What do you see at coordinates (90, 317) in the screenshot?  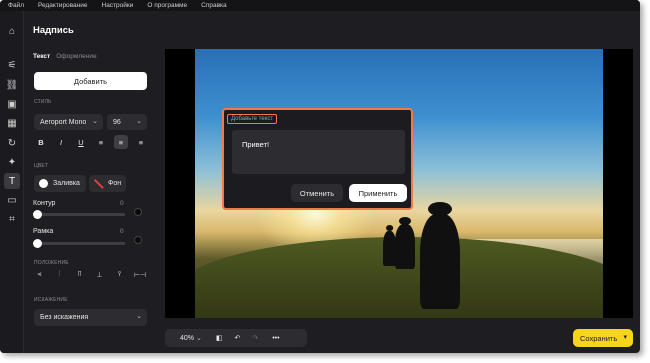 I see `distortion-select: Без искажения ⌄` at bounding box center [90, 317].